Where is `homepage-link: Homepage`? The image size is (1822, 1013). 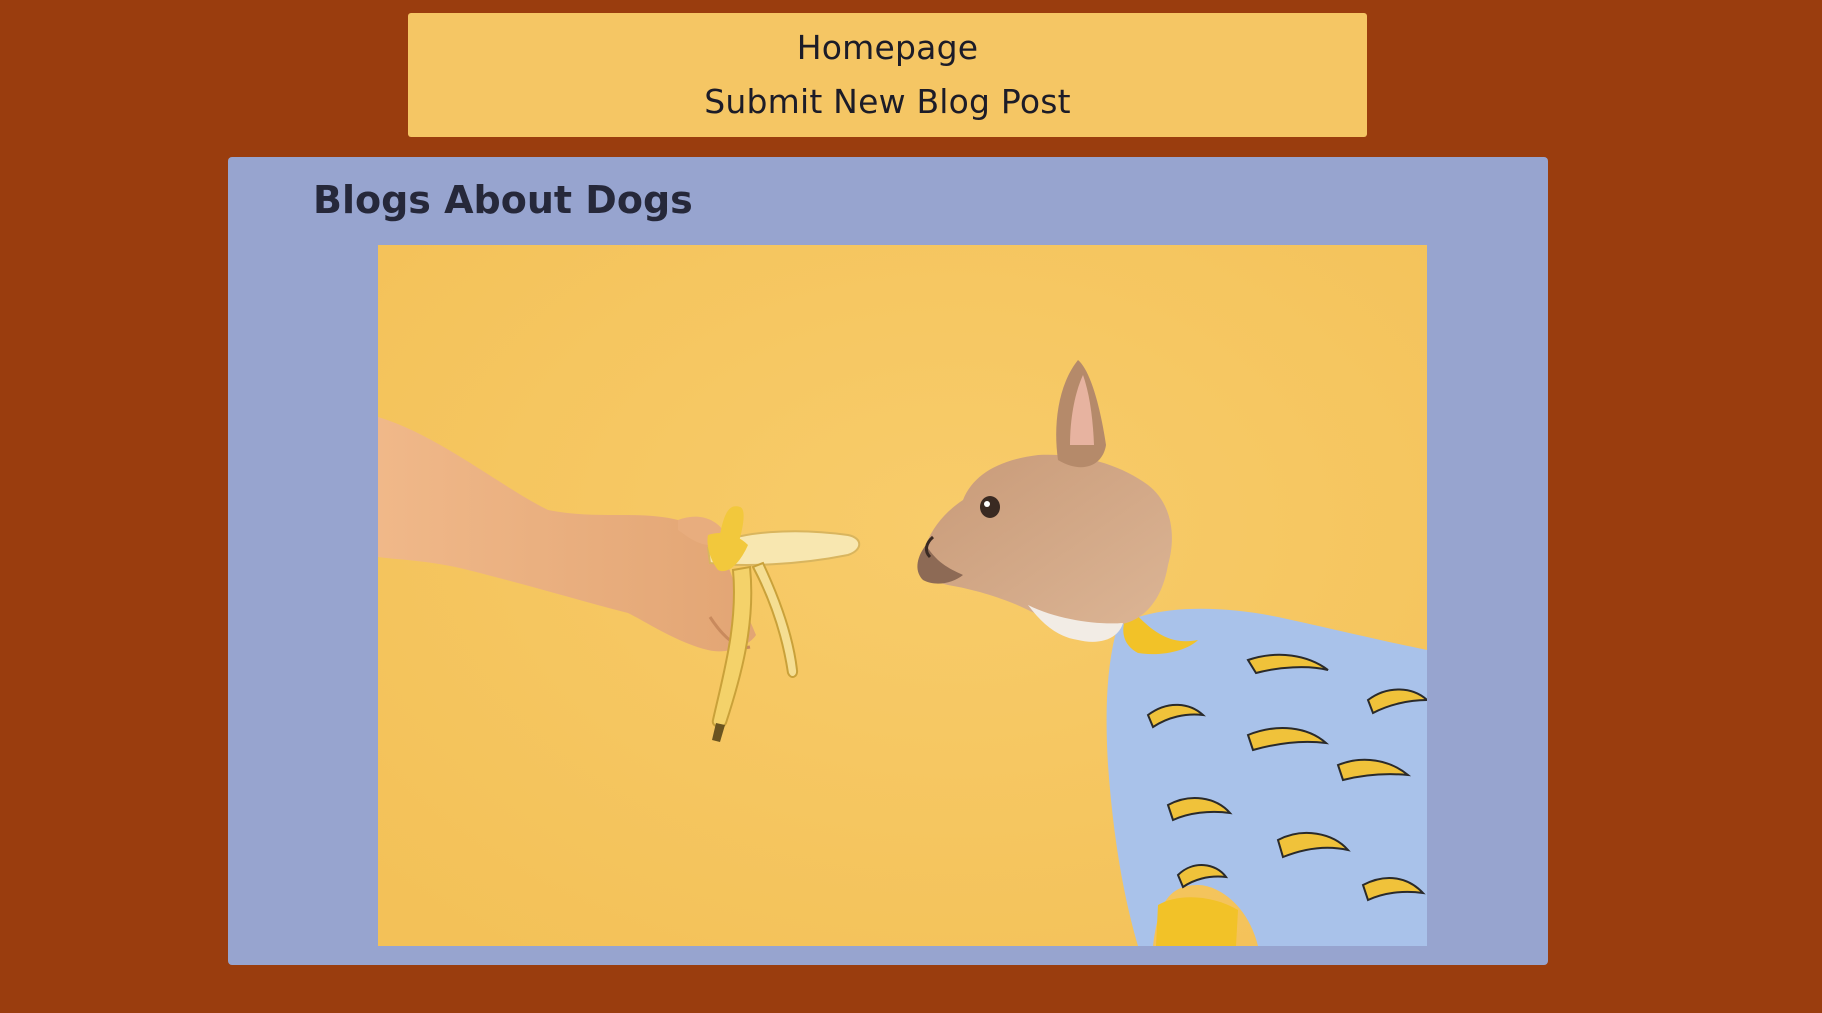
homepage-link: Homepage is located at coordinates (887, 48).